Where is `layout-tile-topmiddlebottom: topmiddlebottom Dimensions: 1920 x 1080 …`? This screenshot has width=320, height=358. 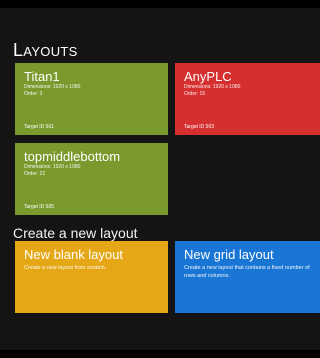 layout-tile-topmiddlebottom: topmiddlebottom Dimensions: 1920 x 1080 … is located at coordinates (91, 179).